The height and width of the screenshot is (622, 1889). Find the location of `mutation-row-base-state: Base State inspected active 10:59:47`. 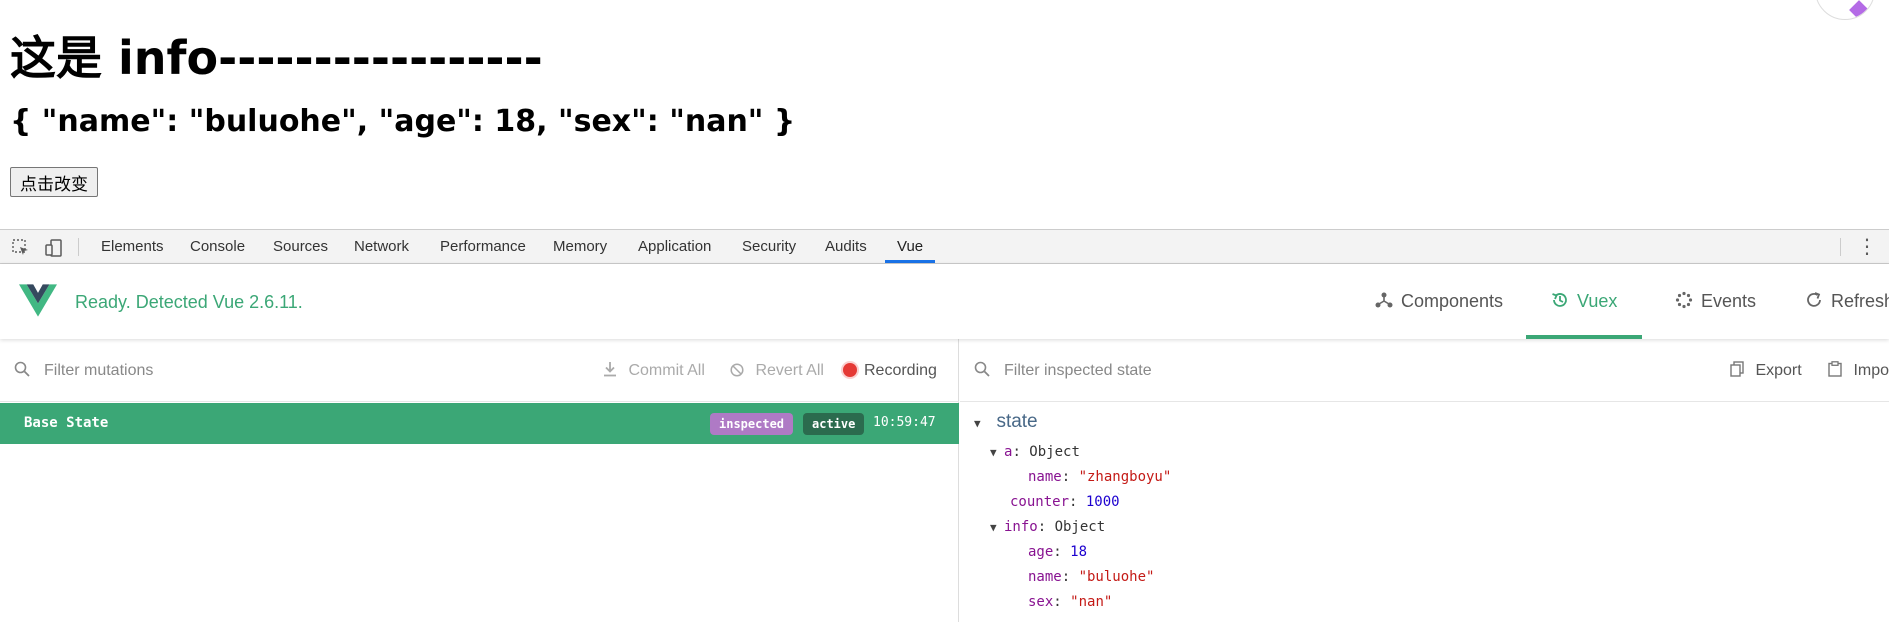

mutation-row-base-state: Base State inspected active 10:59:47 is located at coordinates (479, 423).